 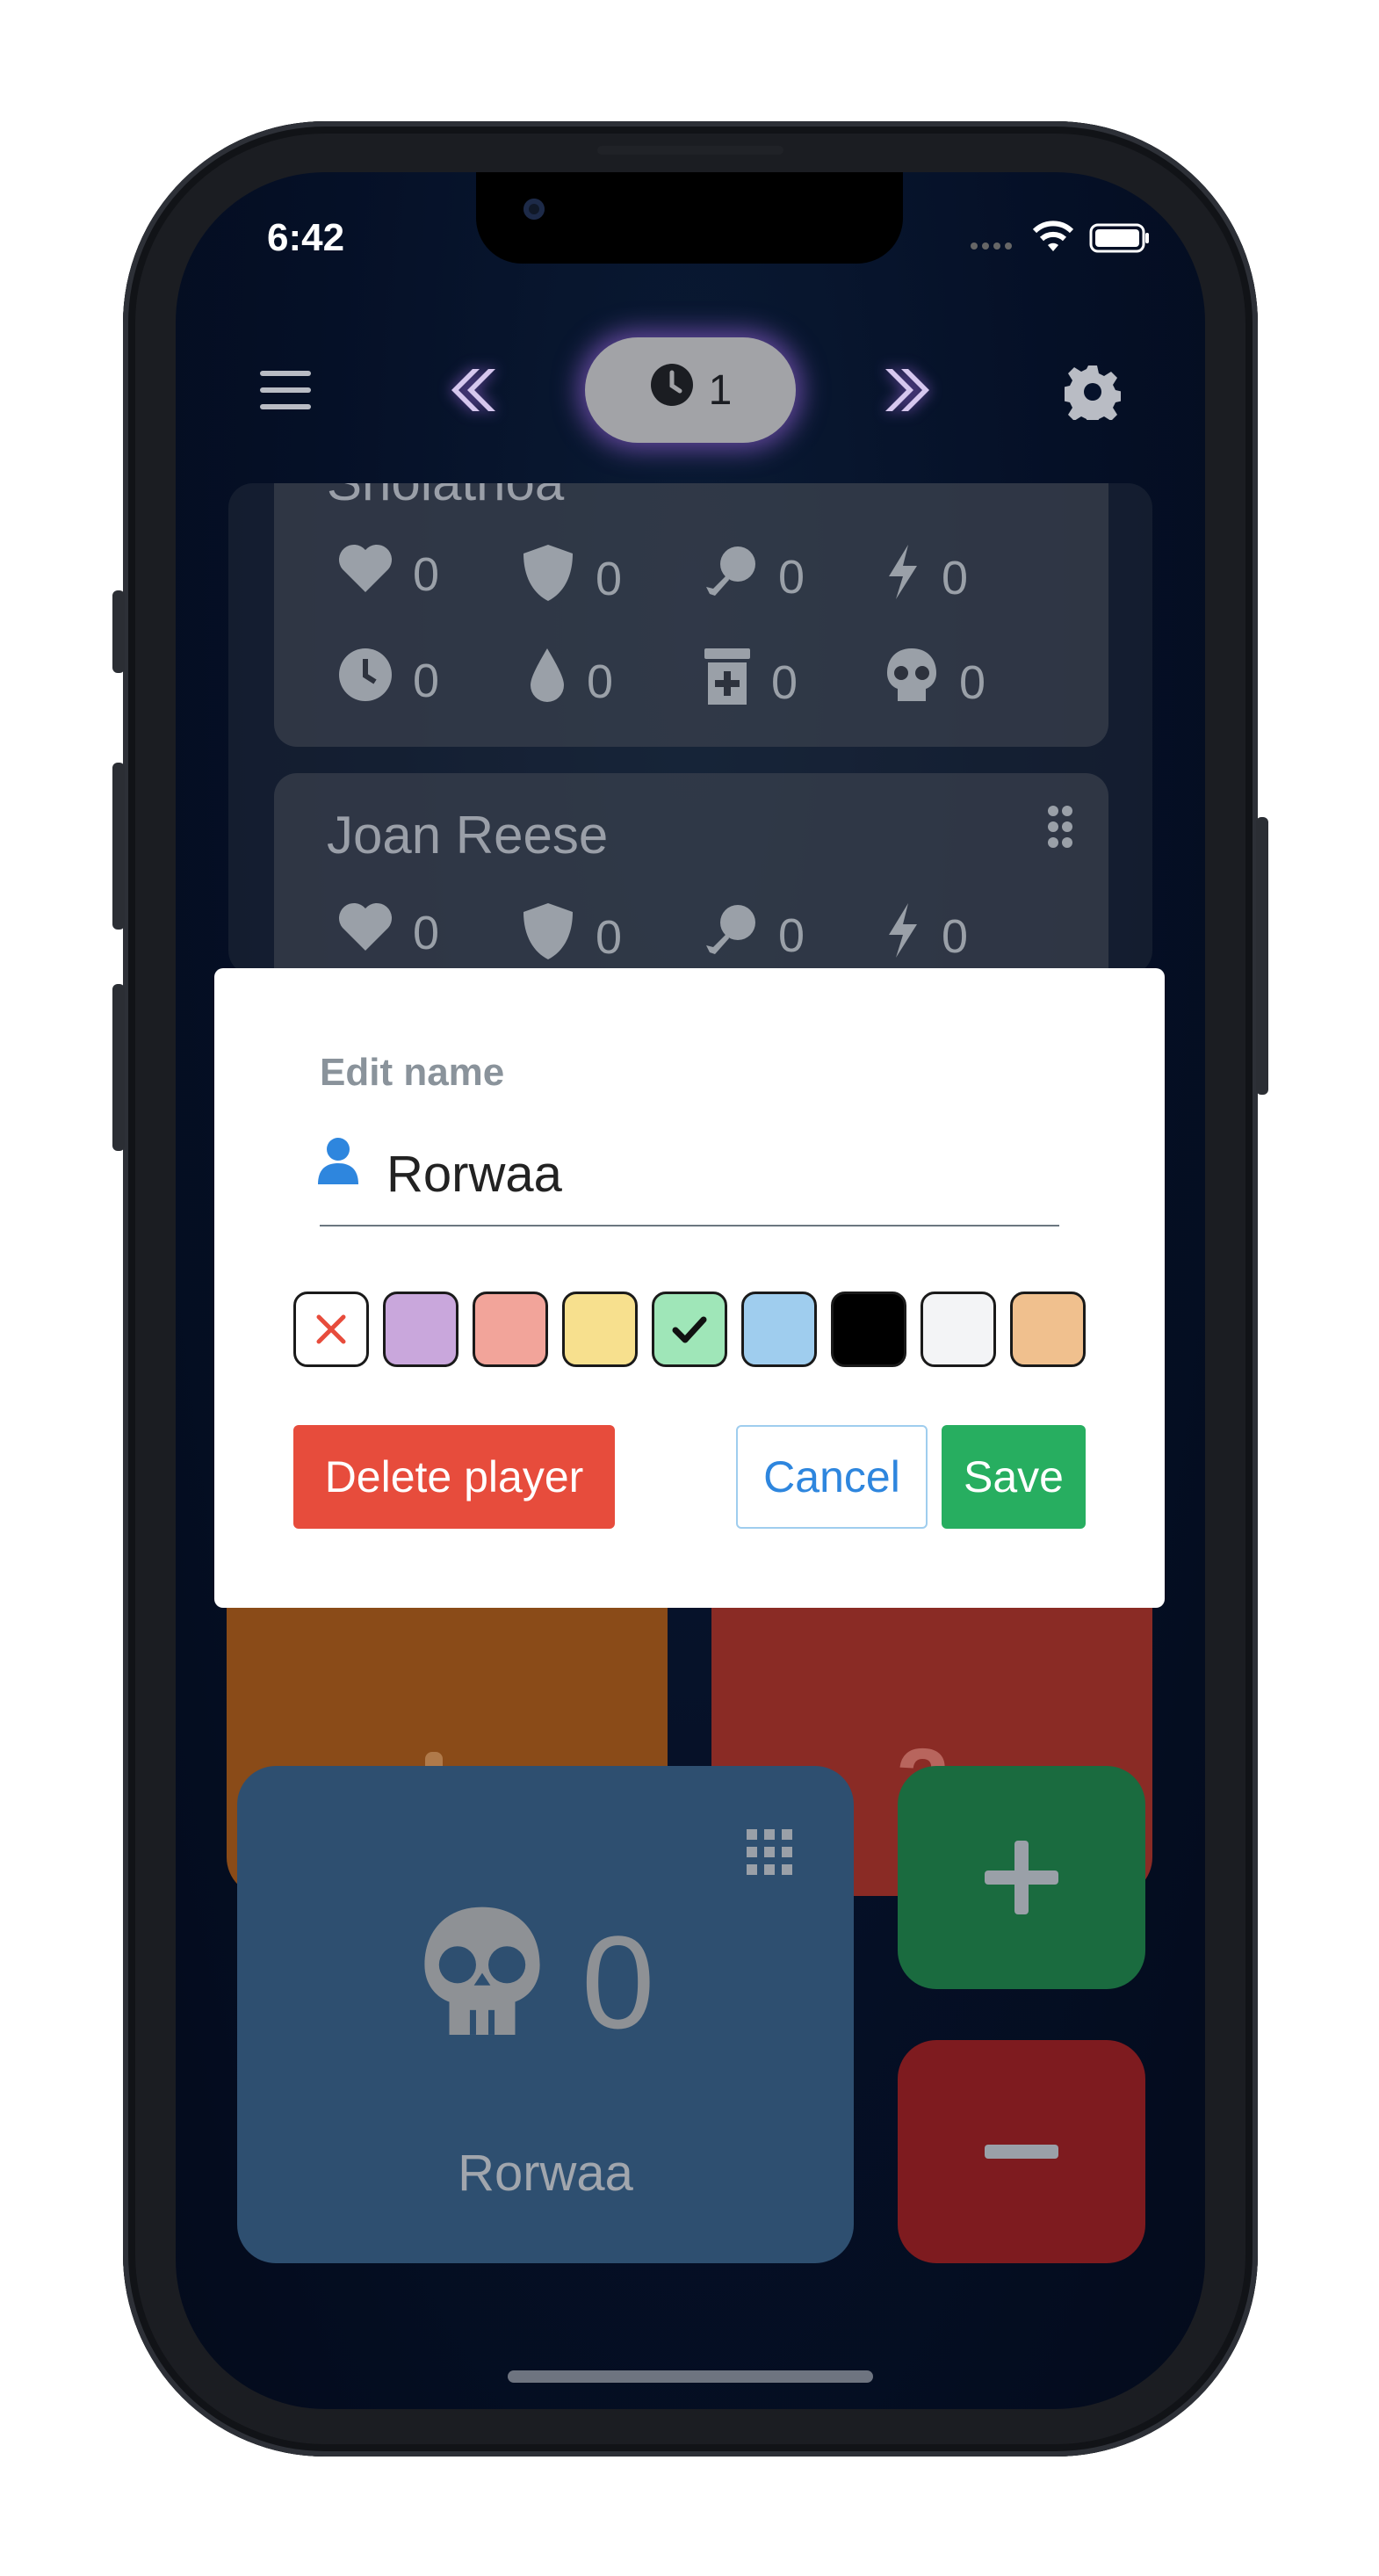 What do you see at coordinates (720, 390) in the screenshot?
I see `turn-number: 1` at bounding box center [720, 390].